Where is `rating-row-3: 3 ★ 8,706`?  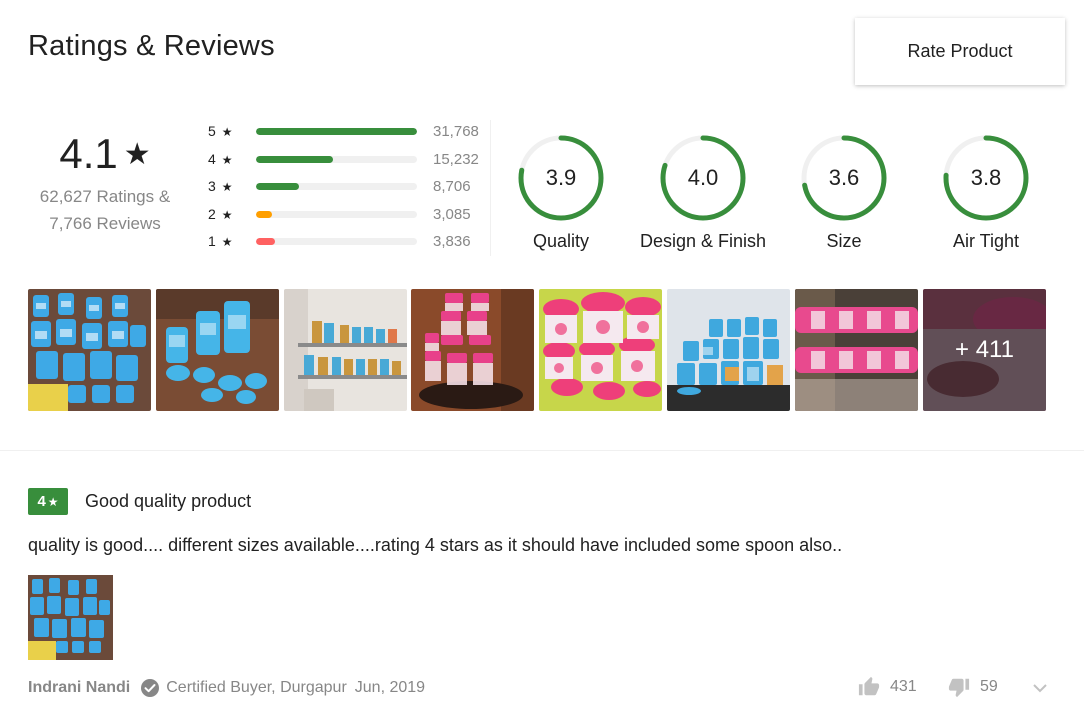
rating-row-3: 3 ★ 8,706 is located at coordinates (348, 186).